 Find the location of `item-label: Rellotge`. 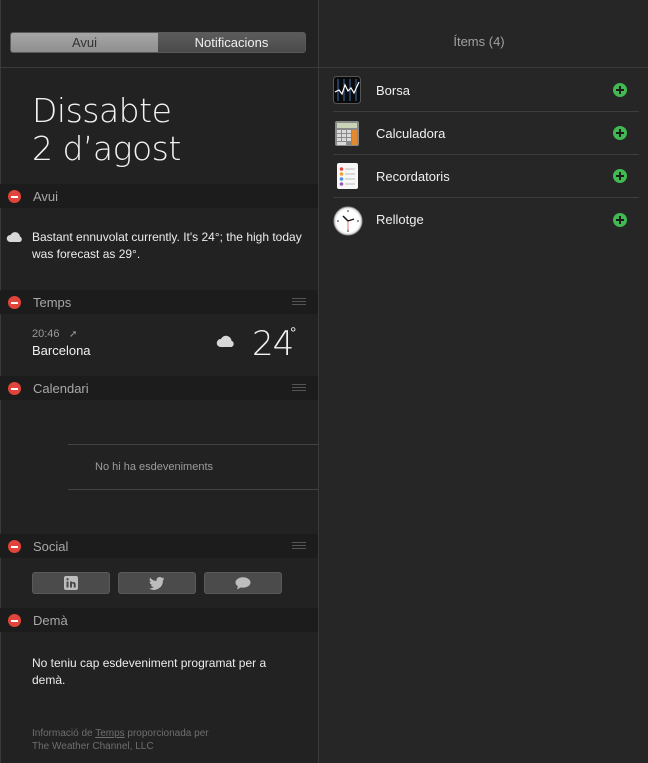

item-label: Rellotge is located at coordinates (400, 219).